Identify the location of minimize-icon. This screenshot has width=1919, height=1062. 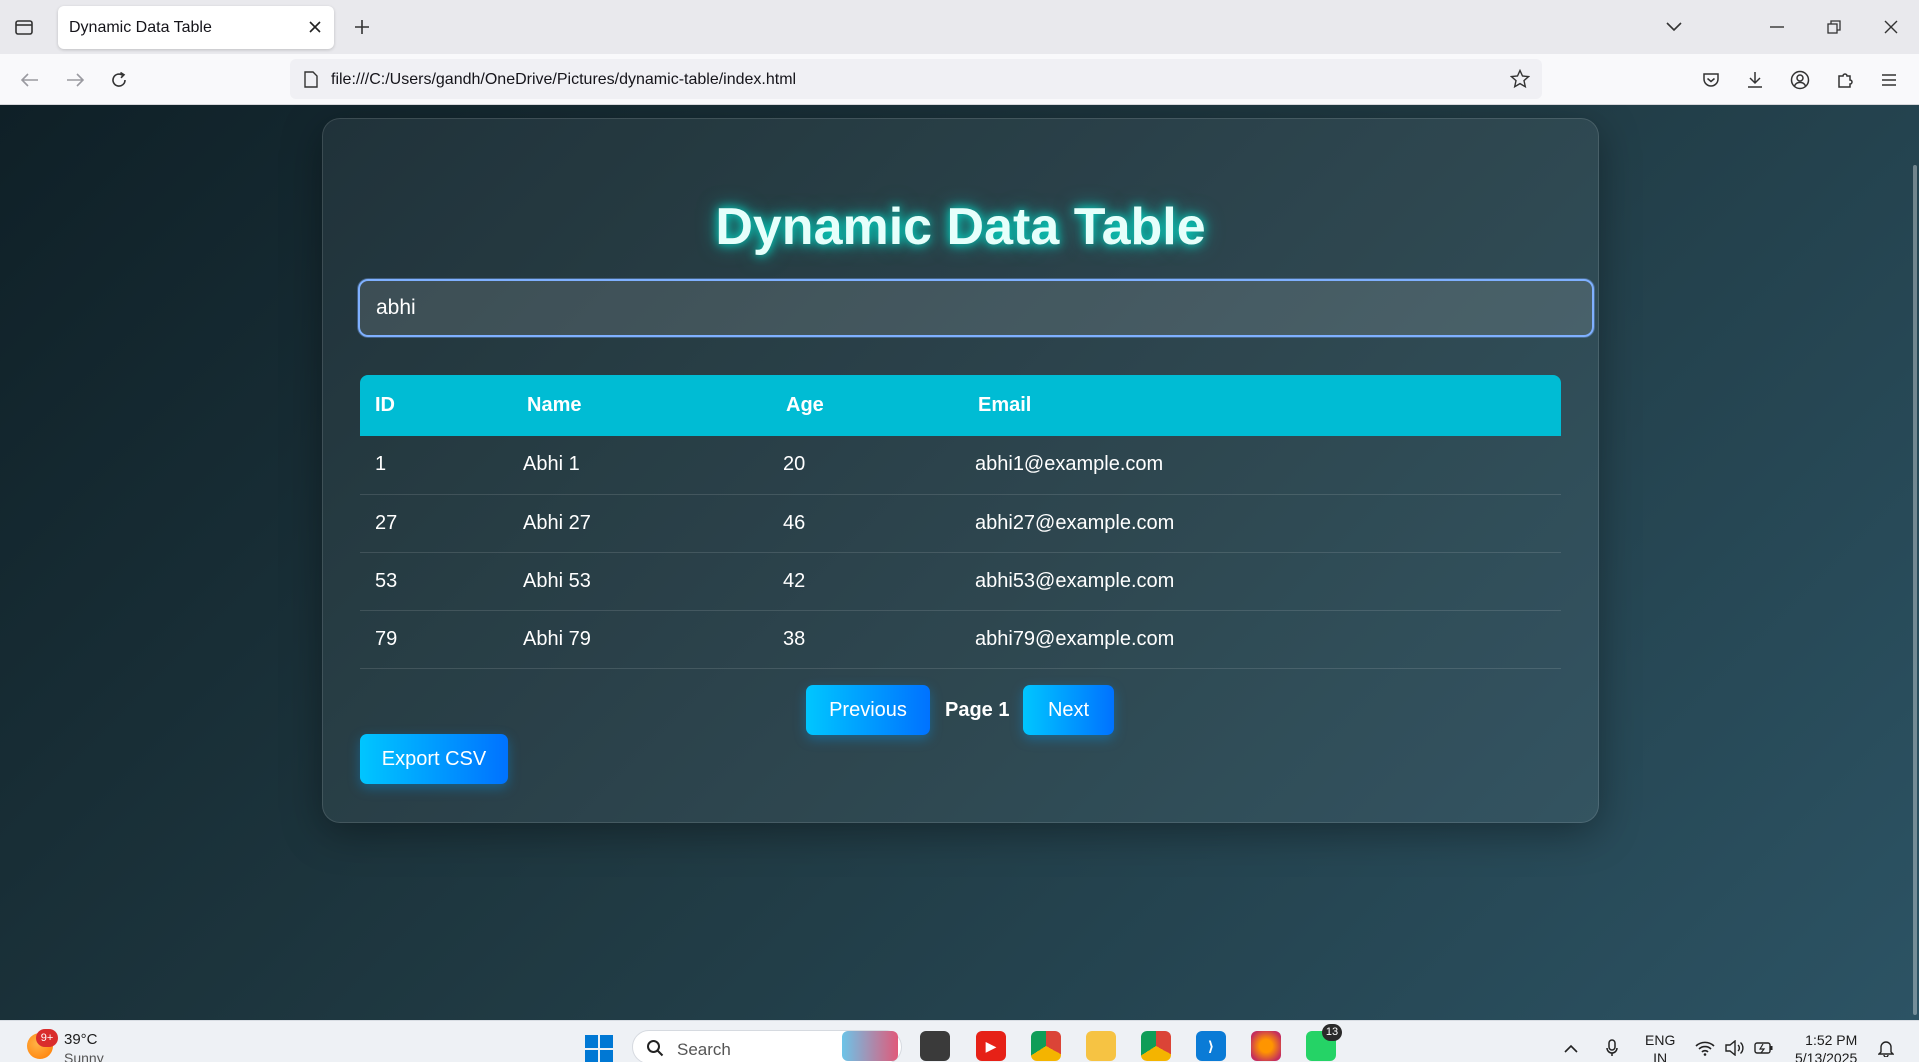
(1777, 27).